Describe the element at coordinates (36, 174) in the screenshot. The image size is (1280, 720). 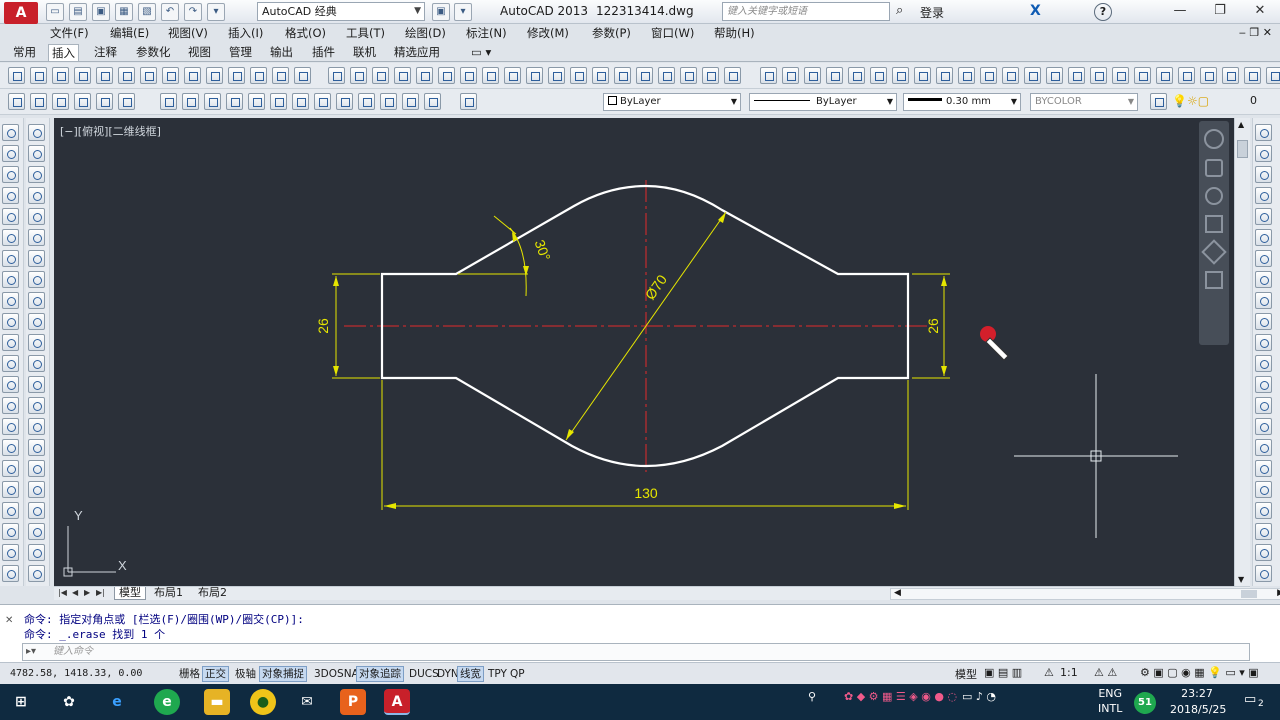
I see `leftB-tool-3-icon` at that location.